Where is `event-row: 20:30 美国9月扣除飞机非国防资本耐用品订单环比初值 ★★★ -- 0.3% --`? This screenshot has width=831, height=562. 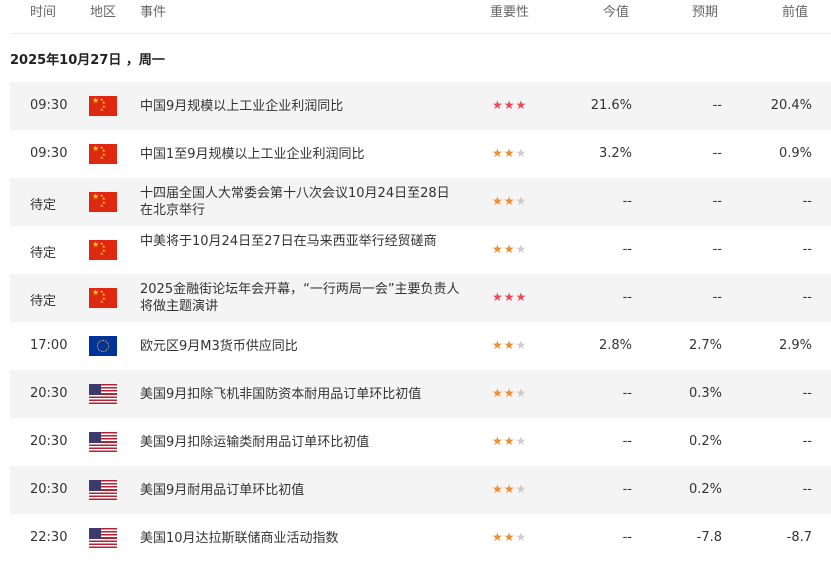 event-row: 20:30 美国9月扣除飞机非国防资本耐用品订单环比初值 ★★★ -- 0.3% -- is located at coordinates (420, 394).